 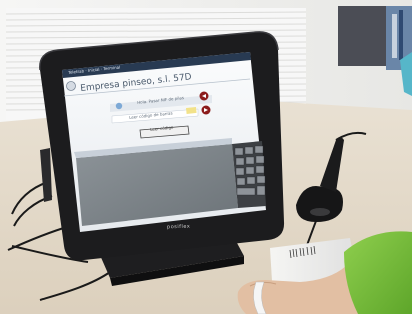 What do you see at coordinates (249, 174) in the screenshot?
I see `numeric-keypad` at bounding box center [249, 174].